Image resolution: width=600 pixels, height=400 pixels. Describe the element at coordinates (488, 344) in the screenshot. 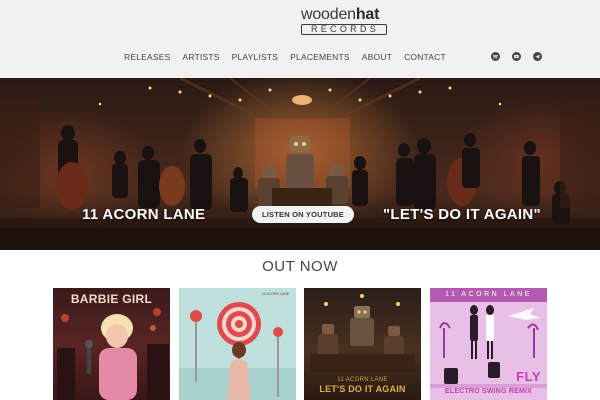

I see `album-card-fly: 11 ACORN LANE FLY ELECTRO SWING REMIX` at that location.